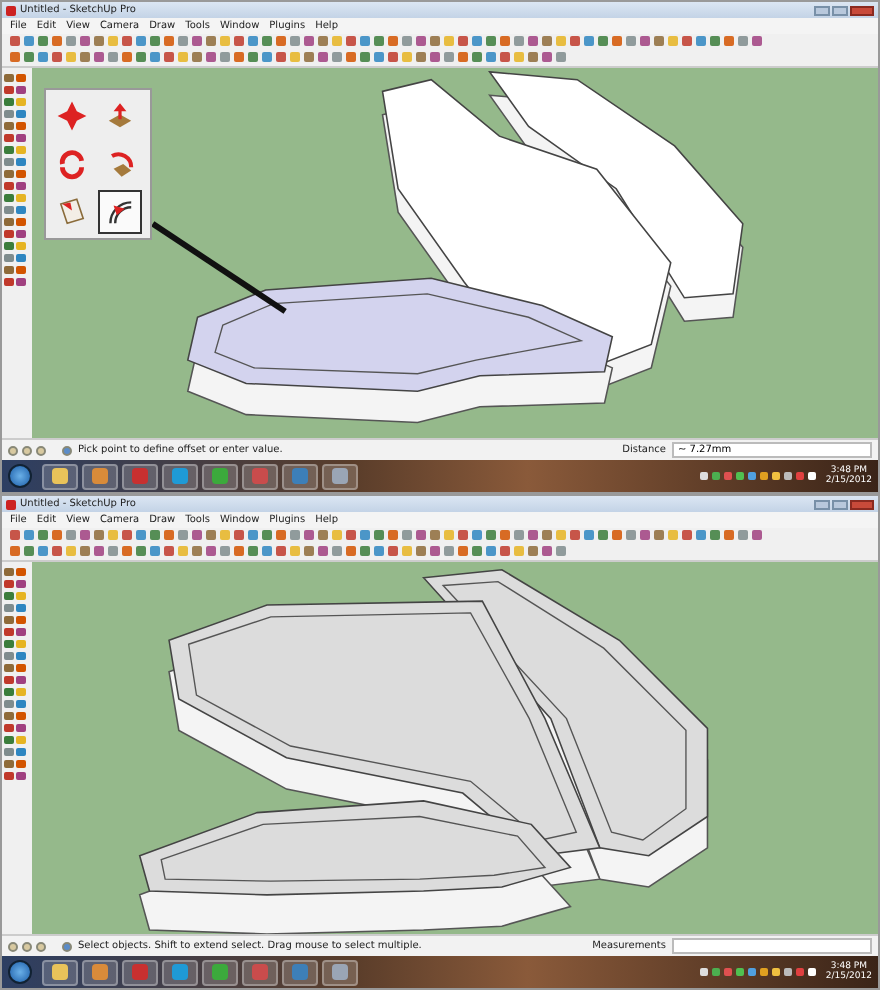  What do you see at coordinates (772, 946) in the screenshot?
I see `measurements-field` at bounding box center [772, 946].